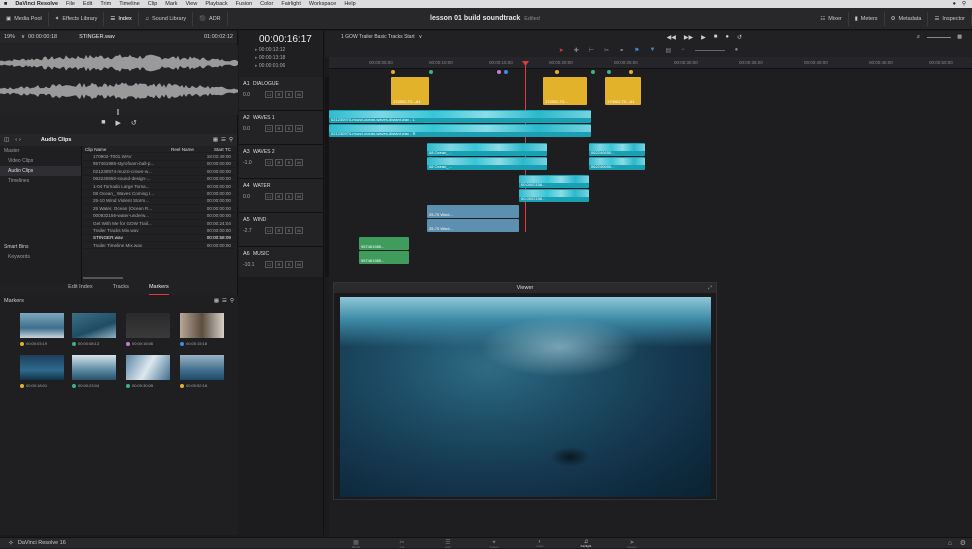  Describe the element at coordinates (223, 140) in the screenshot. I see `list-view-icon: ☰` at that location.